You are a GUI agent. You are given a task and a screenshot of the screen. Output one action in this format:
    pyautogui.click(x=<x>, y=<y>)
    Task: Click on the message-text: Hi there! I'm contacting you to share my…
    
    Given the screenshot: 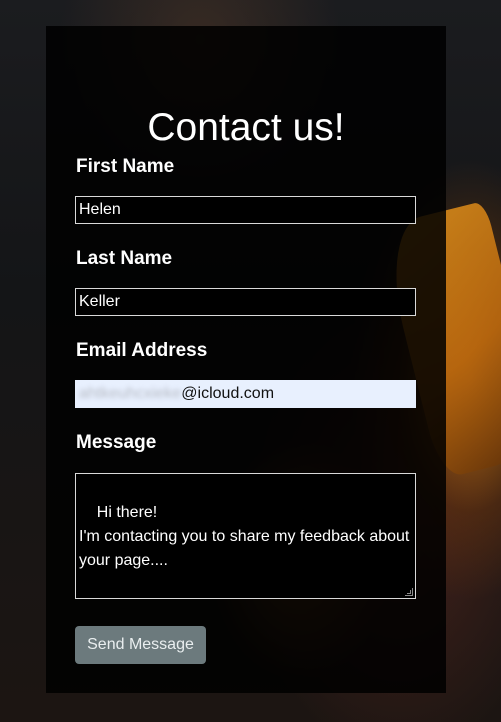 What is the action you would take?
    pyautogui.click(x=244, y=536)
    